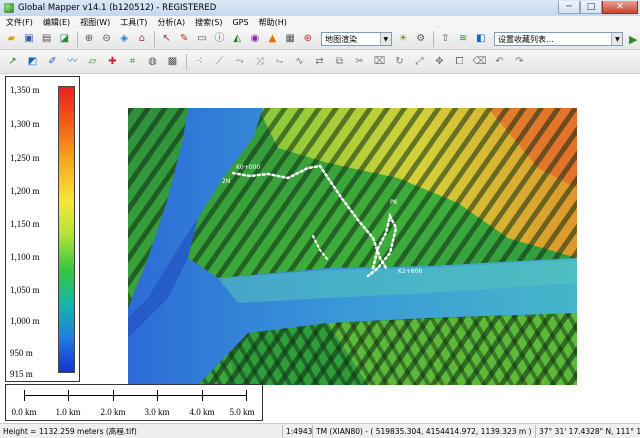 The image size is (640, 438). Describe the element at coordinates (419, 62) in the screenshot. I see `scale-feature-icon: ⤢` at that location.